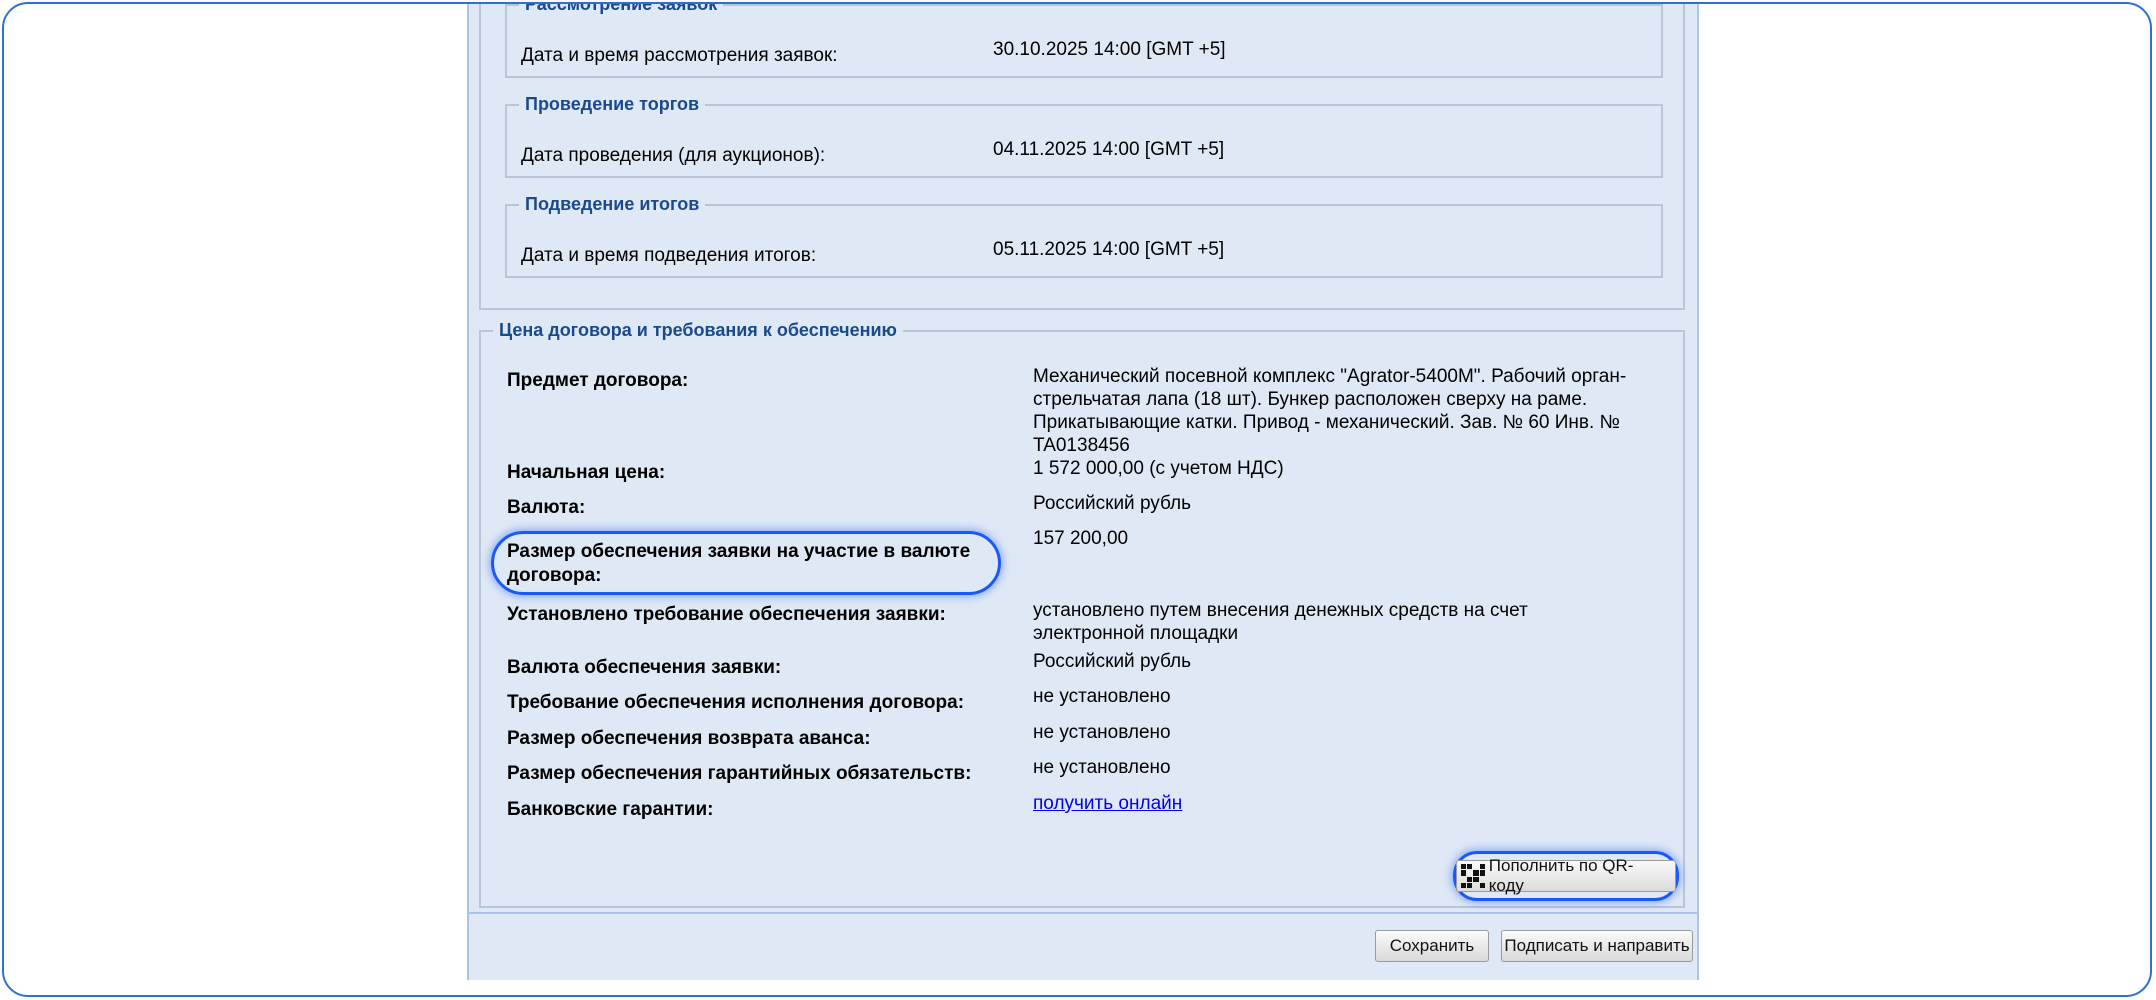 The height and width of the screenshot is (1000, 2156). What do you see at coordinates (1109, 49) in the screenshot?
I see `review-date-value: 30.10.2025 14:00 [GMT +5]` at bounding box center [1109, 49].